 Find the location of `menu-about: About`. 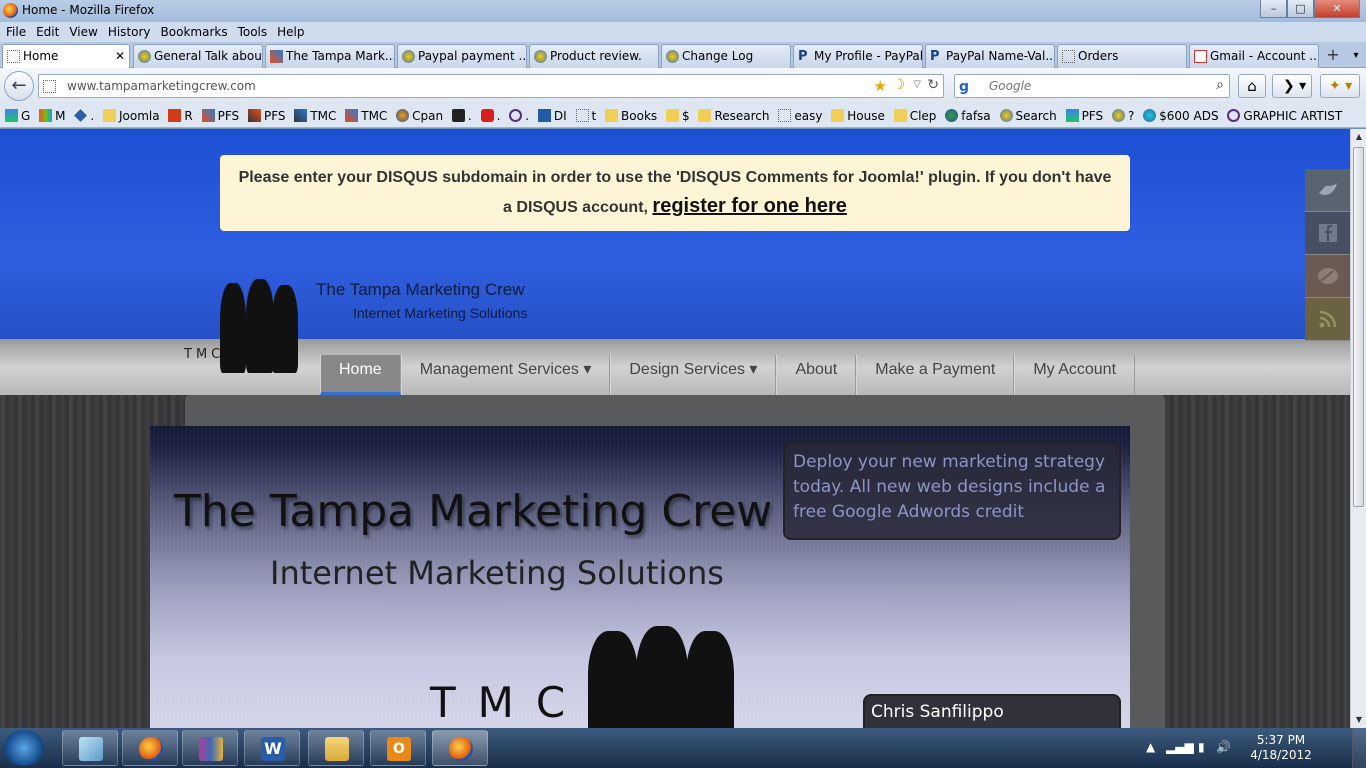

menu-about: About is located at coordinates (816, 375).